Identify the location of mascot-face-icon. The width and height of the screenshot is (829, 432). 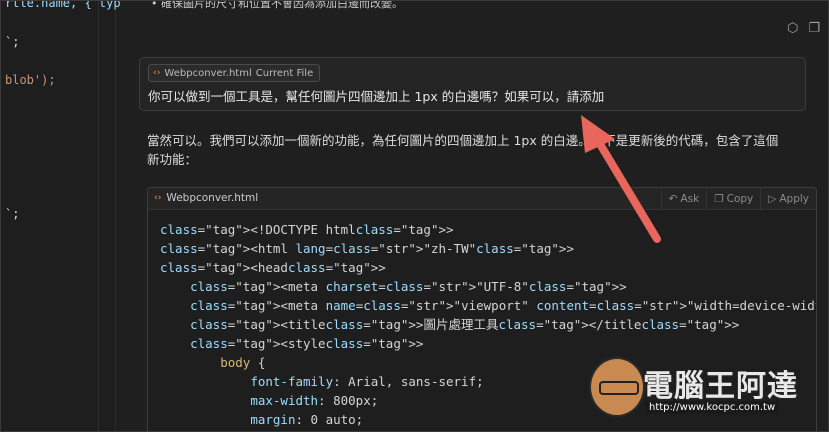
(617, 387).